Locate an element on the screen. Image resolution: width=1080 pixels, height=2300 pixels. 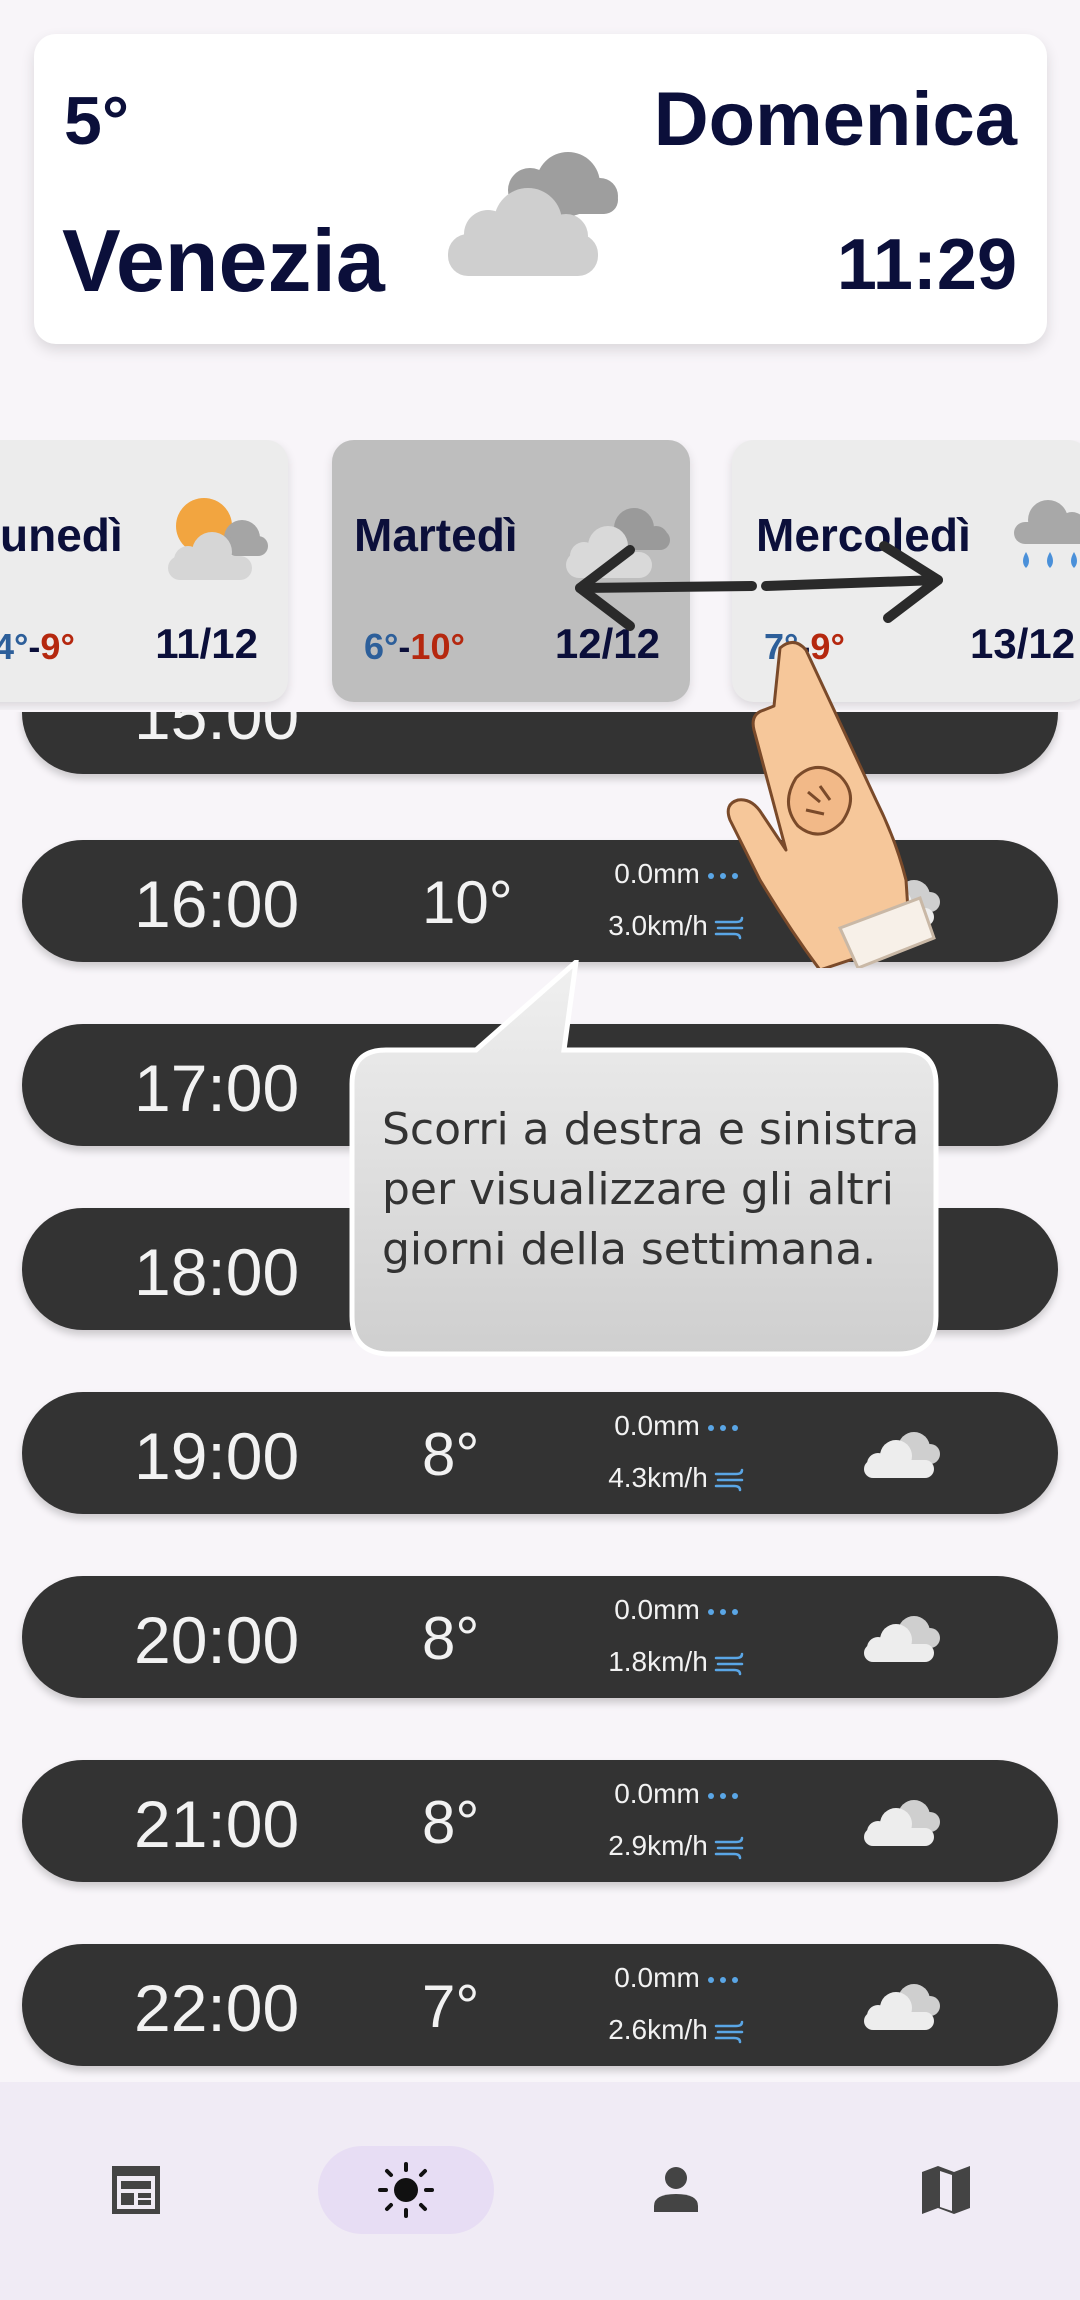
nav-news is located at coordinates (136, 2190).